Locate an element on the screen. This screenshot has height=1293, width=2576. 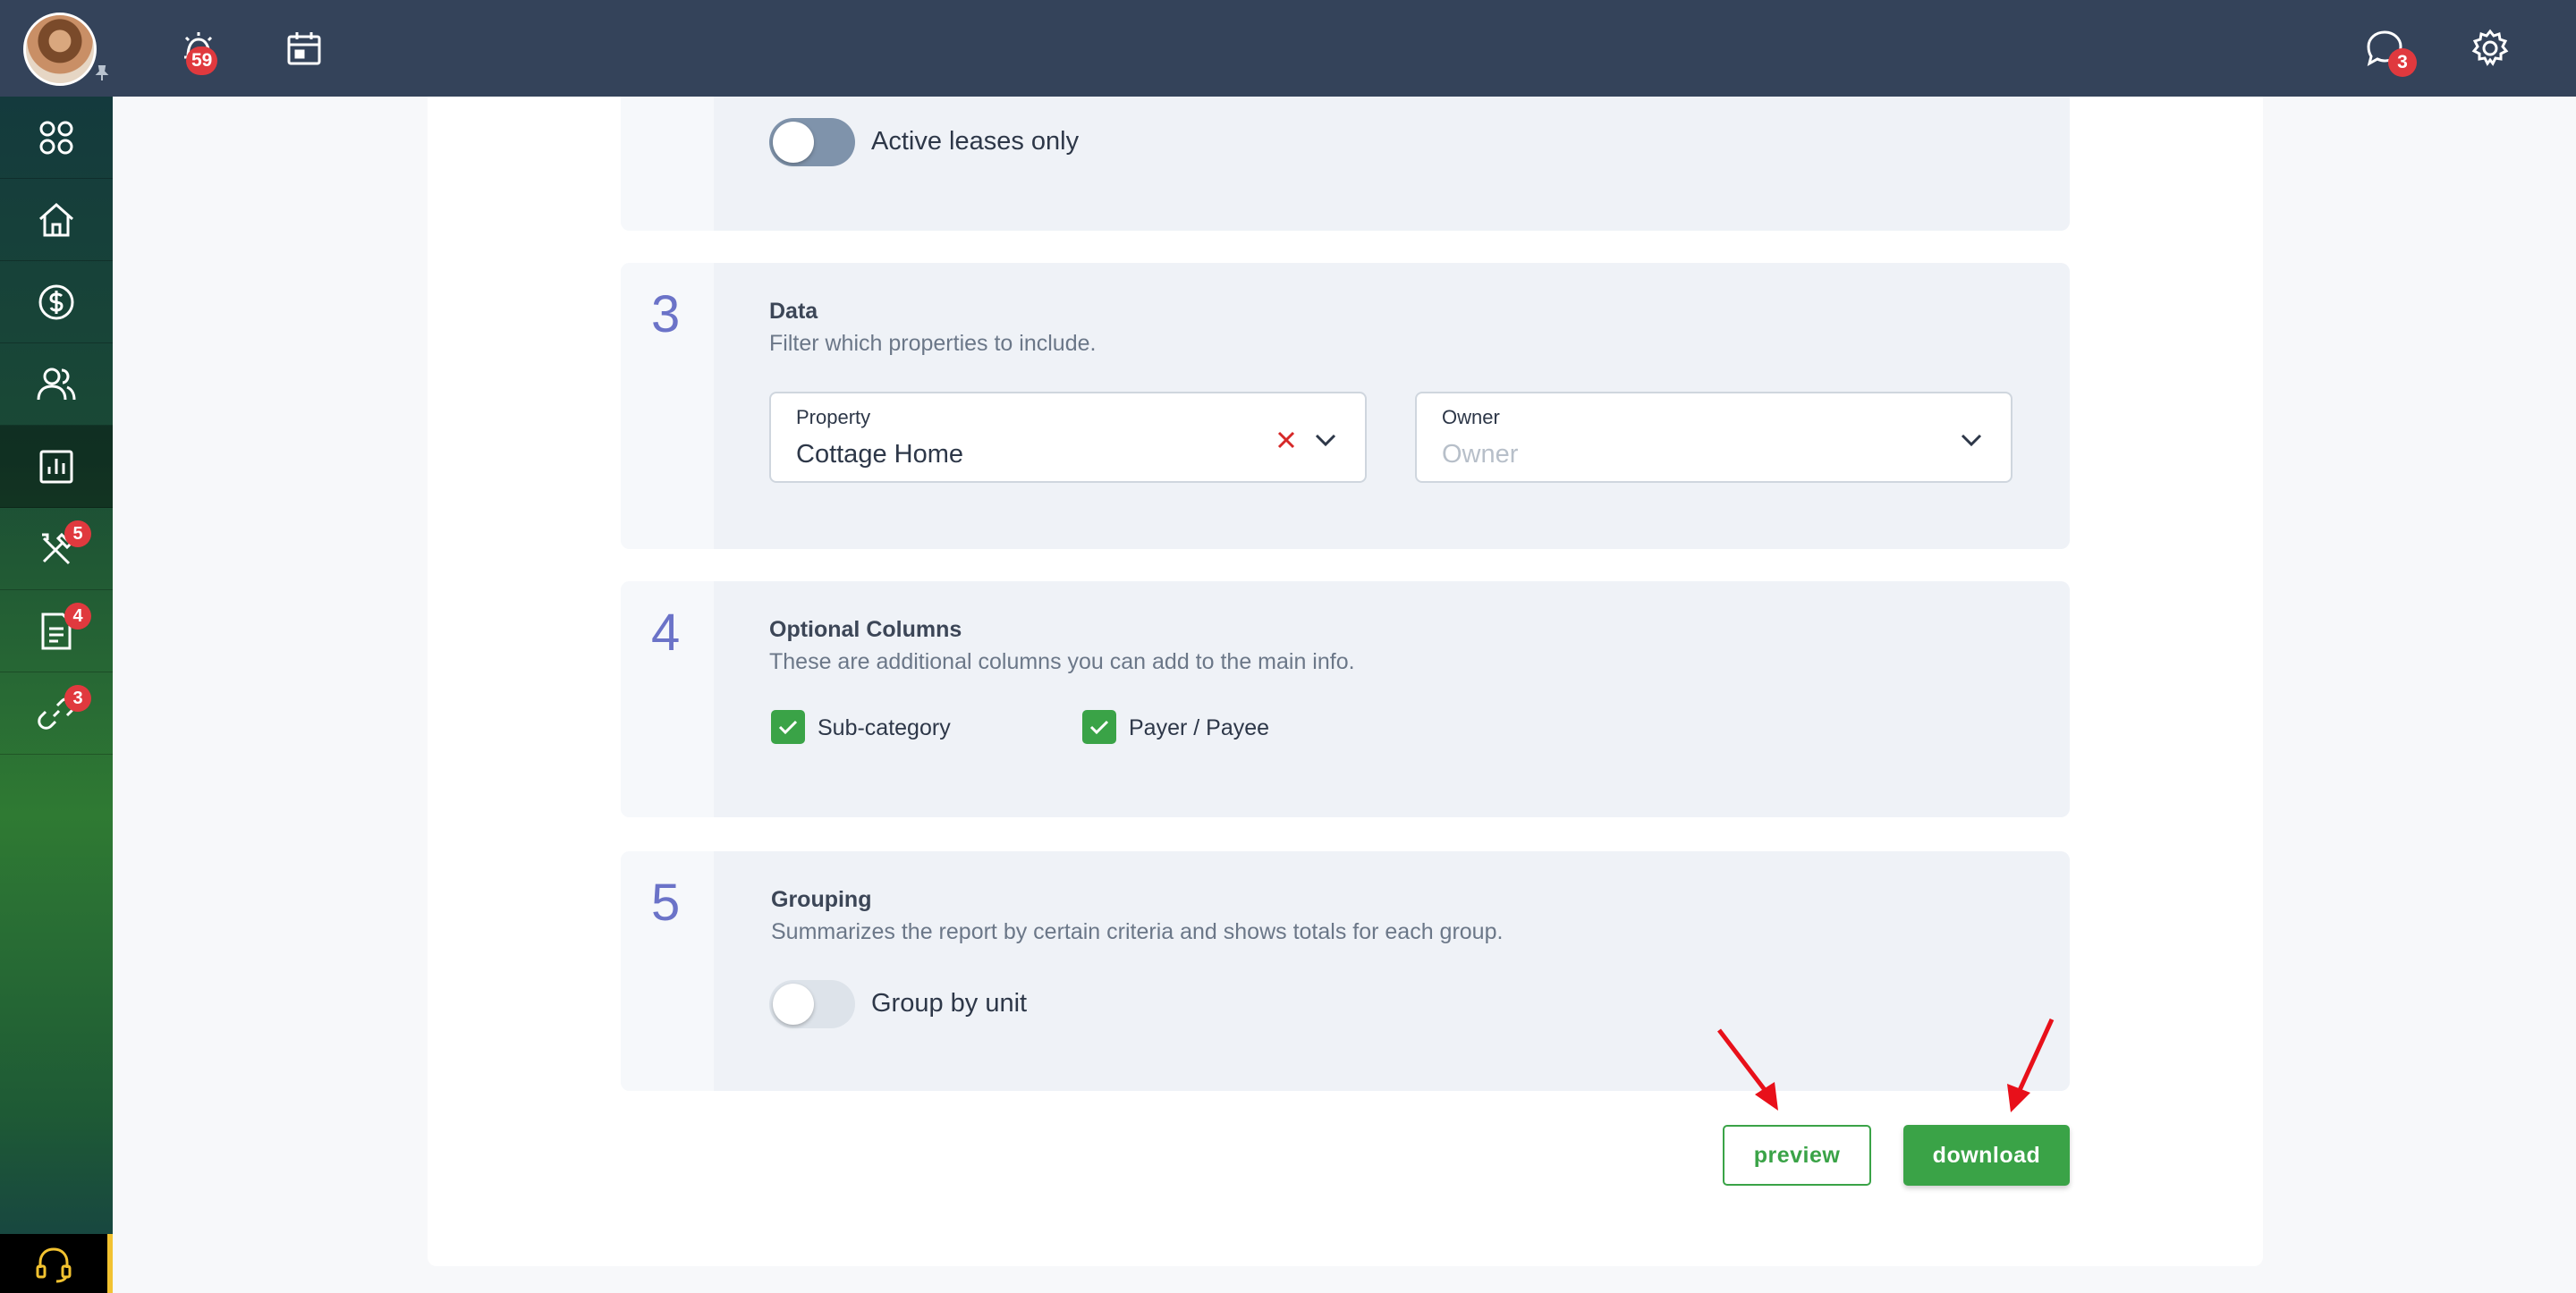
settings-button is located at coordinates (2490, 48).